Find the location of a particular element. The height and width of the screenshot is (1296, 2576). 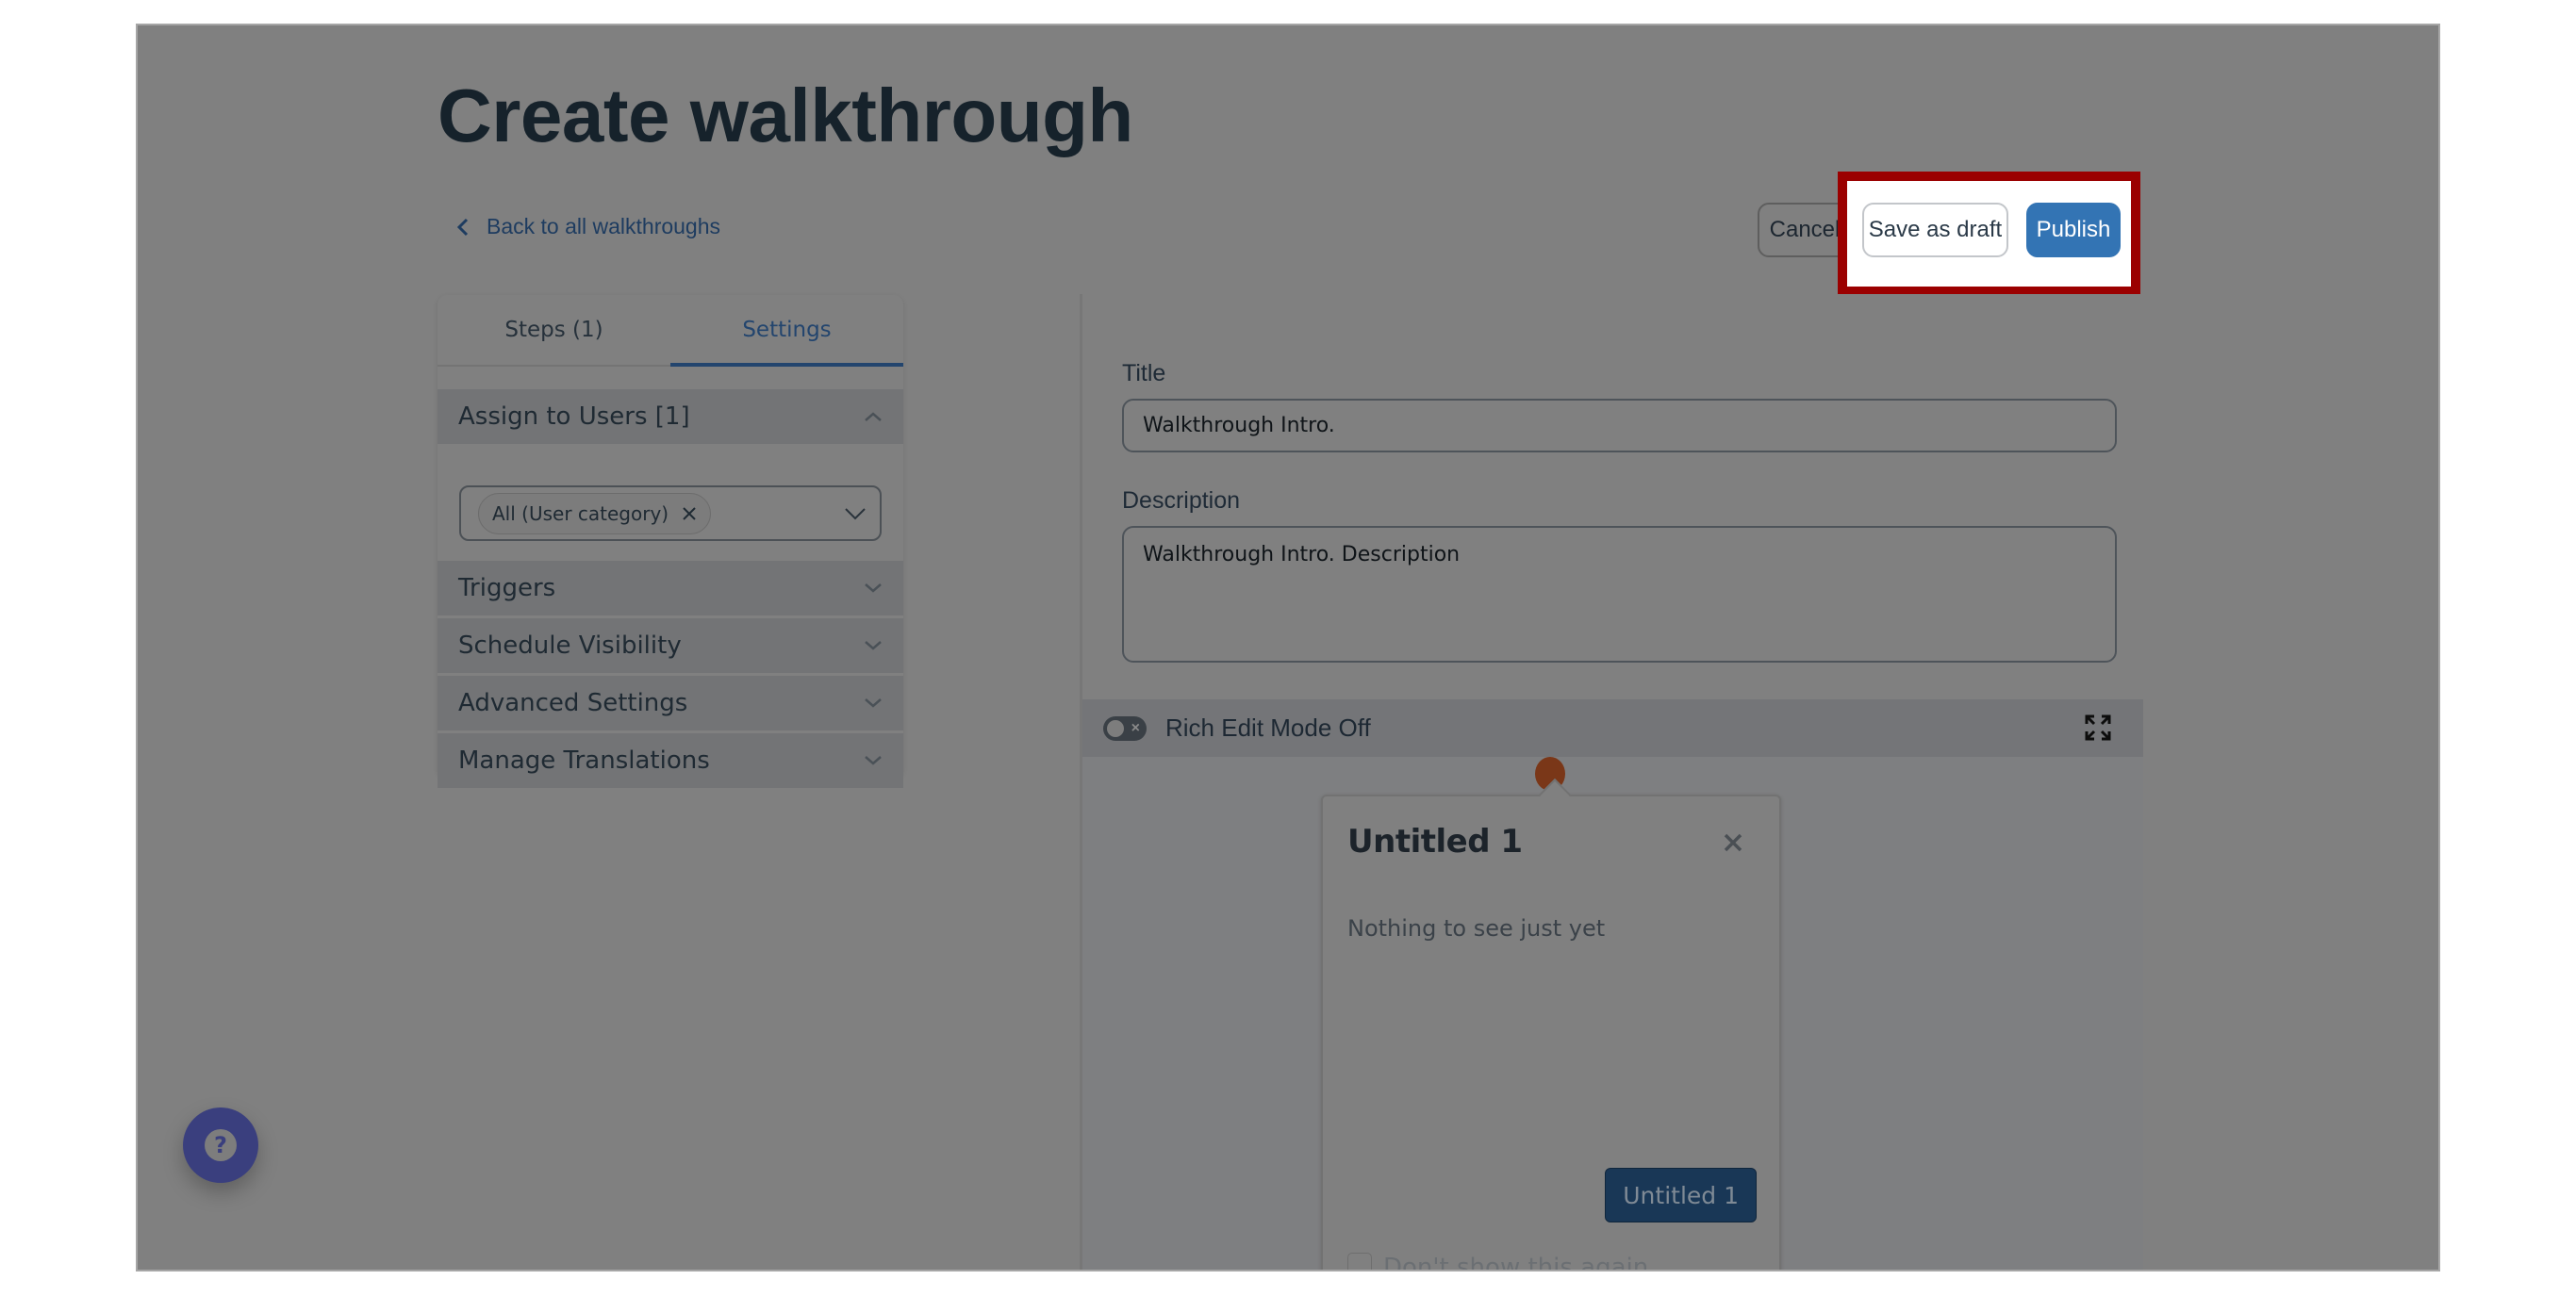

expand-fullscreen-icon is located at coordinates (2098, 728).